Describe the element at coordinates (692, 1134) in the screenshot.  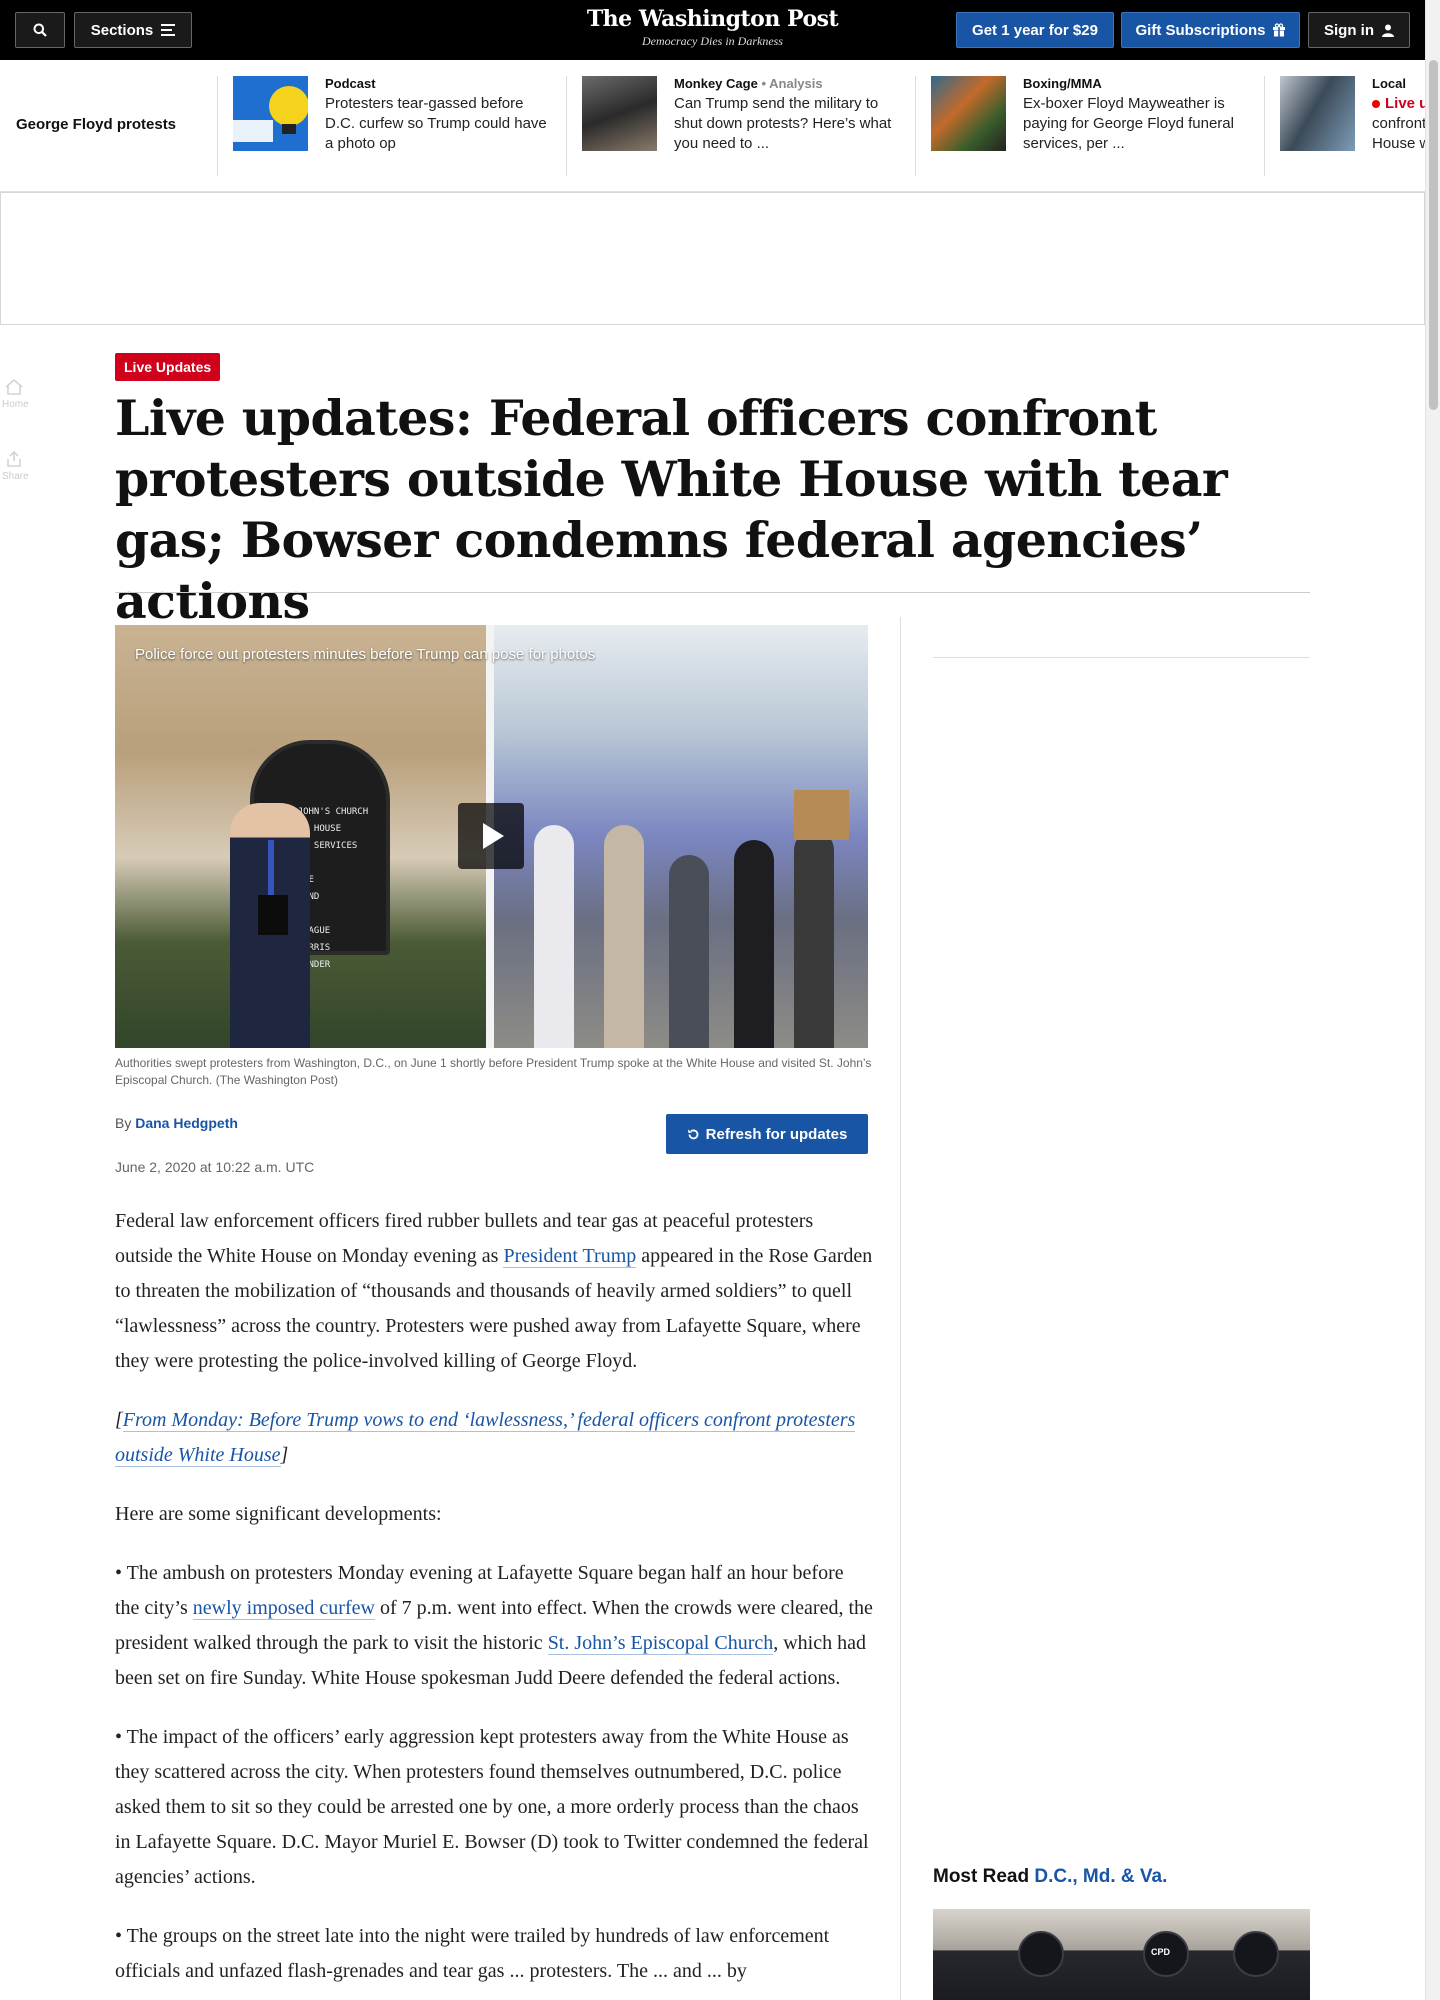
I see `refresh-icon` at that location.